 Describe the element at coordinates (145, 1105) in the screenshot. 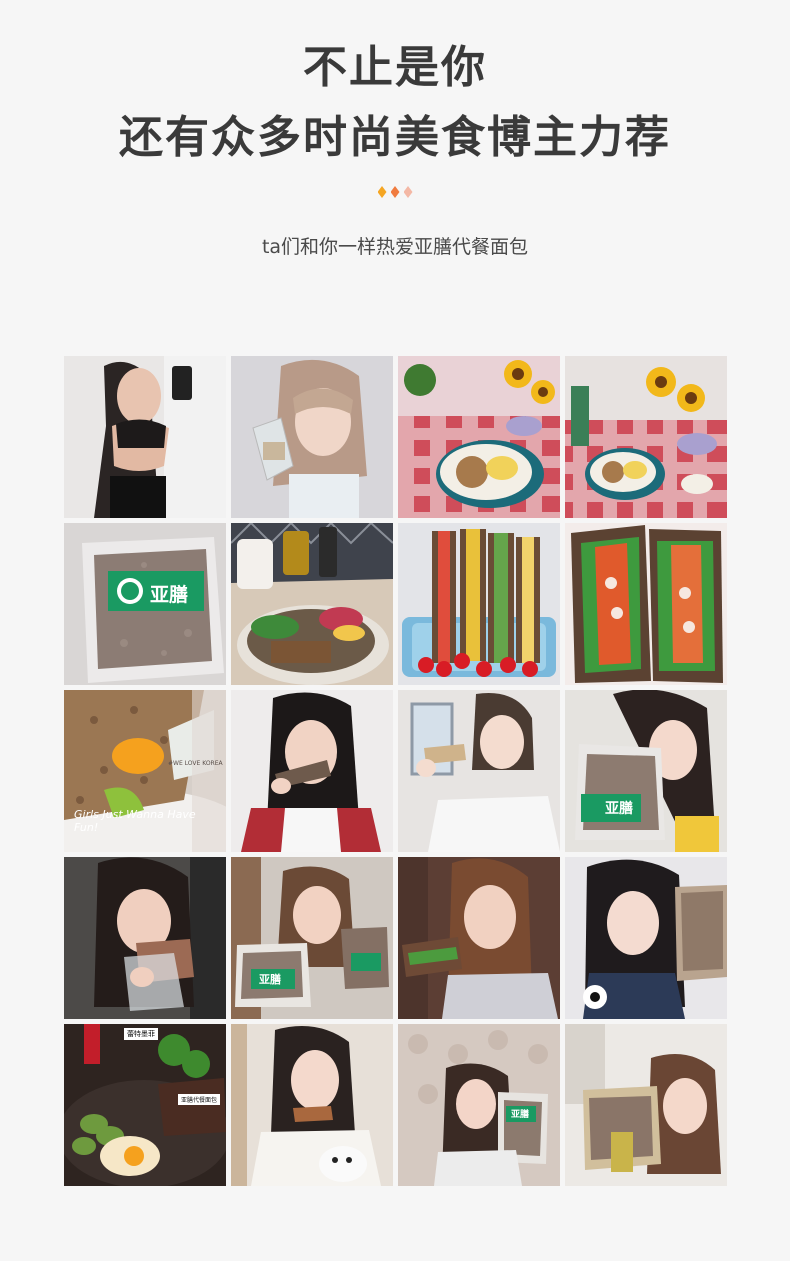

I see `gallery-photo-meal-plate: 蕾特墨菲 亚膳代餐面包` at that location.